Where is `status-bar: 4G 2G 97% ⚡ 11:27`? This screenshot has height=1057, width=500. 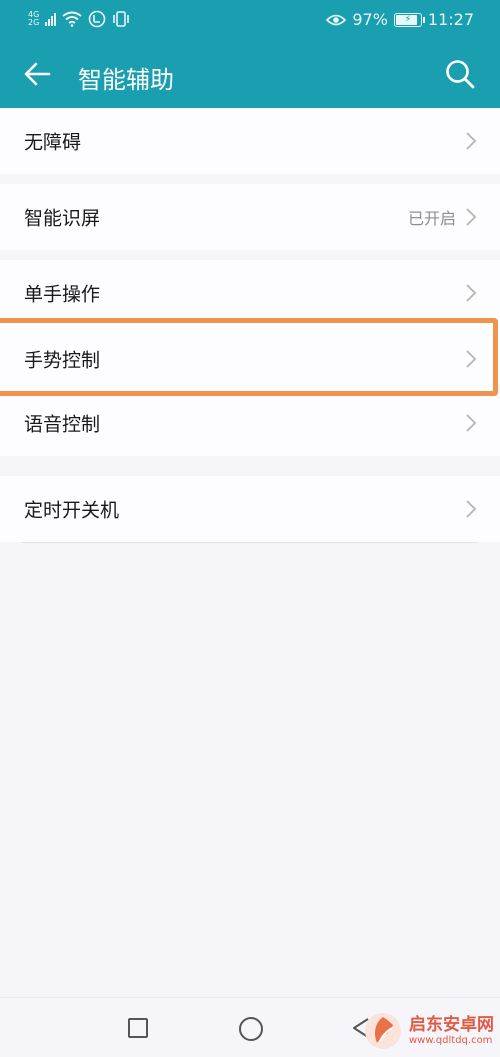 status-bar: 4G 2G 97% ⚡ 11:27 is located at coordinates (250, 20).